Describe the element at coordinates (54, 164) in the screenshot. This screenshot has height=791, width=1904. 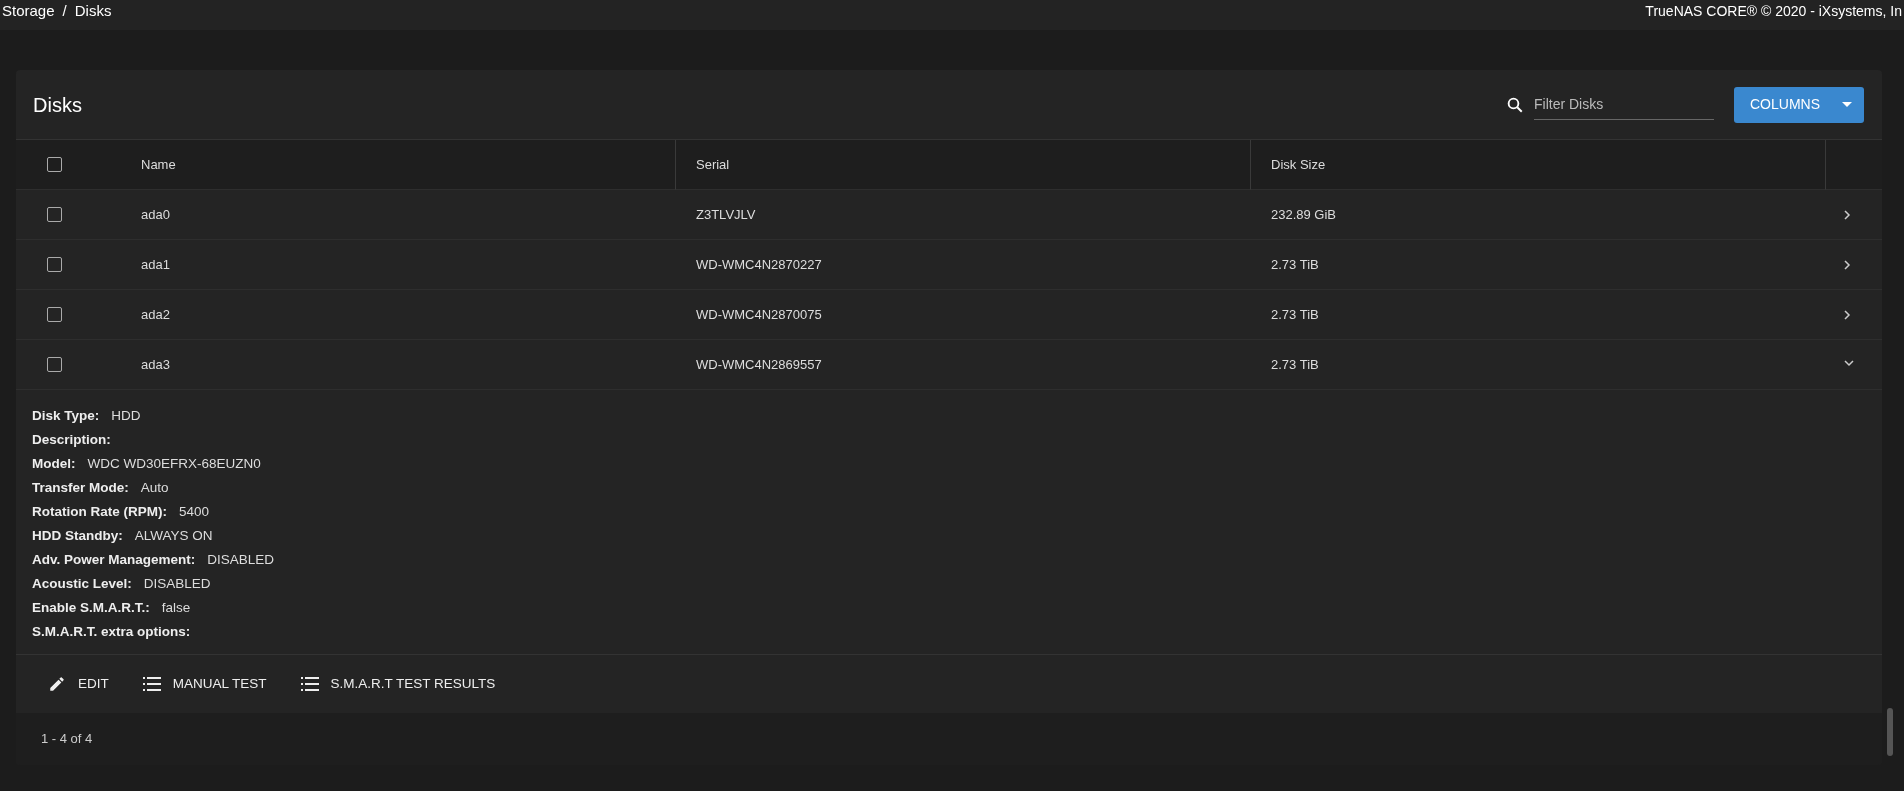
I see `select-all-checkbox` at that location.